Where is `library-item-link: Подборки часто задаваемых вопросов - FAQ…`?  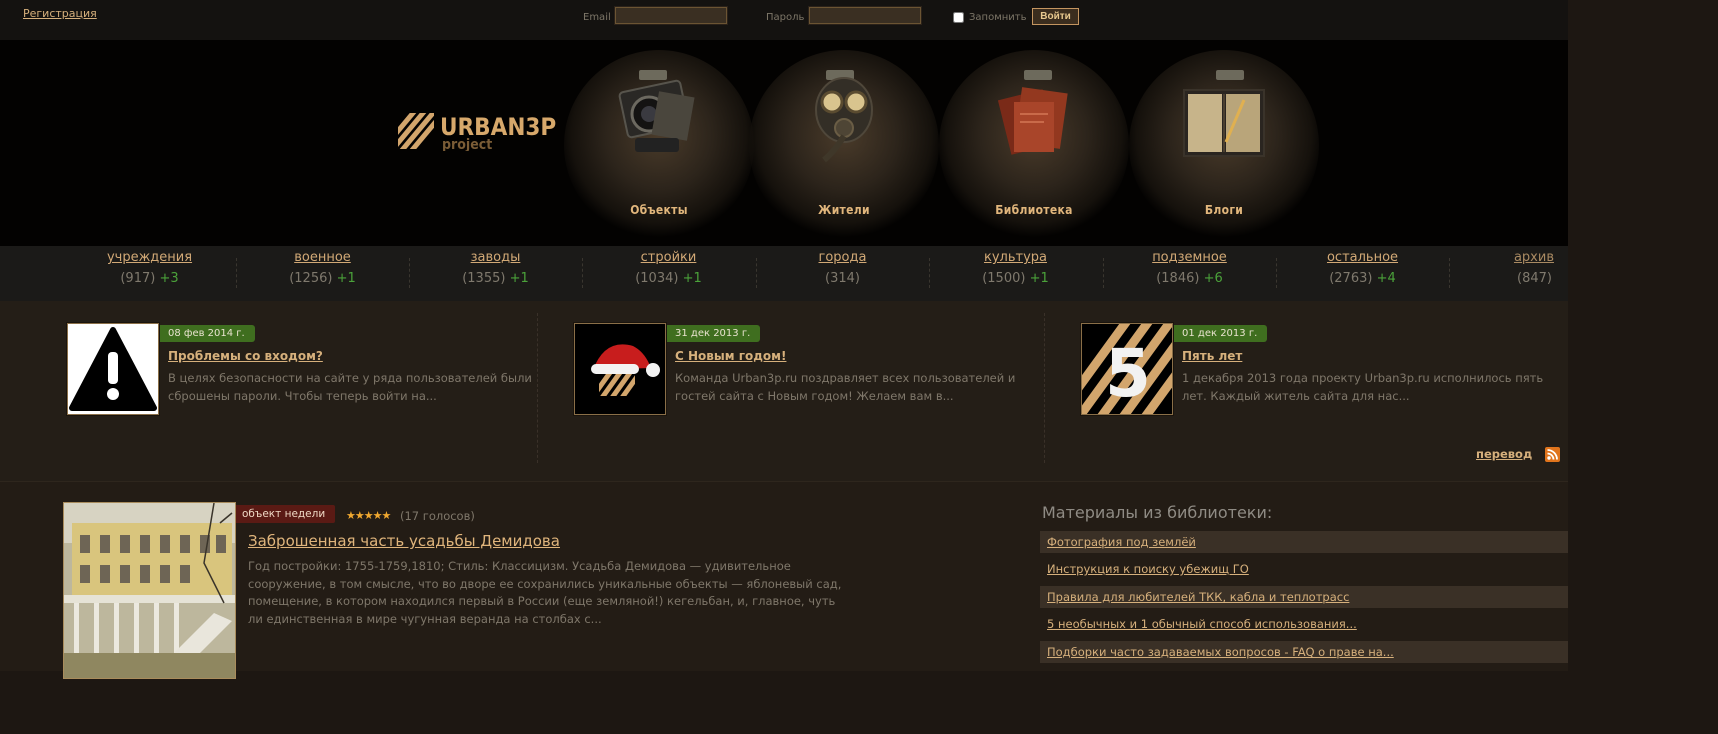 library-item-link: Подборки часто задаваемых вопросов - FAQ… is located at coordinates (1220, 652).